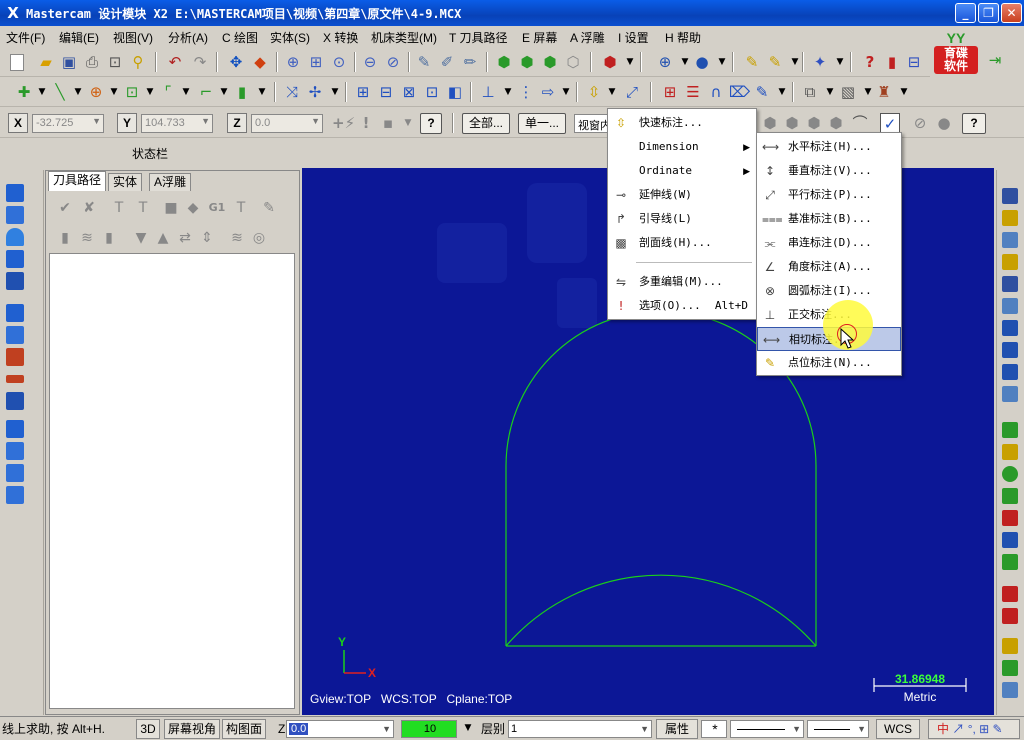 This screenshot has height=740, width=1024. What do you see at coordinates (242, 92) in the screenshot?
I see `cylinder-icon: ▮` at bounding box center [242, 92].